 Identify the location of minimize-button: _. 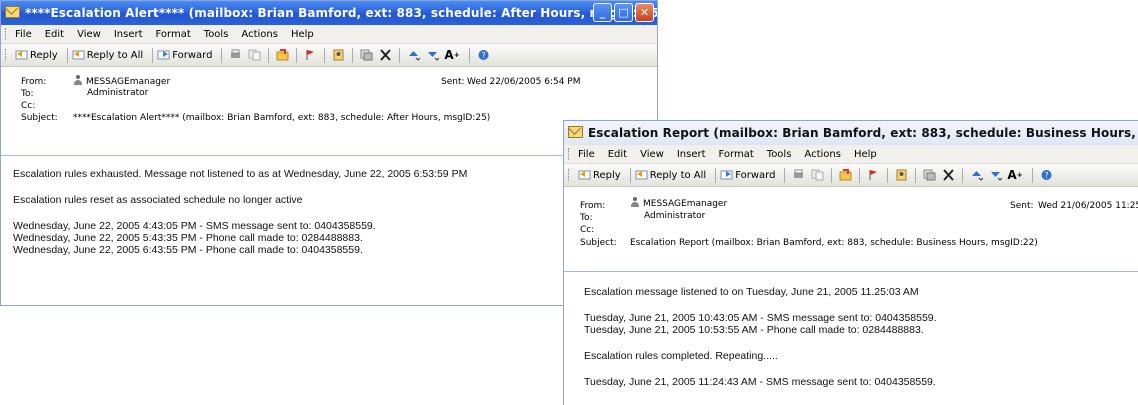
(602, 12).